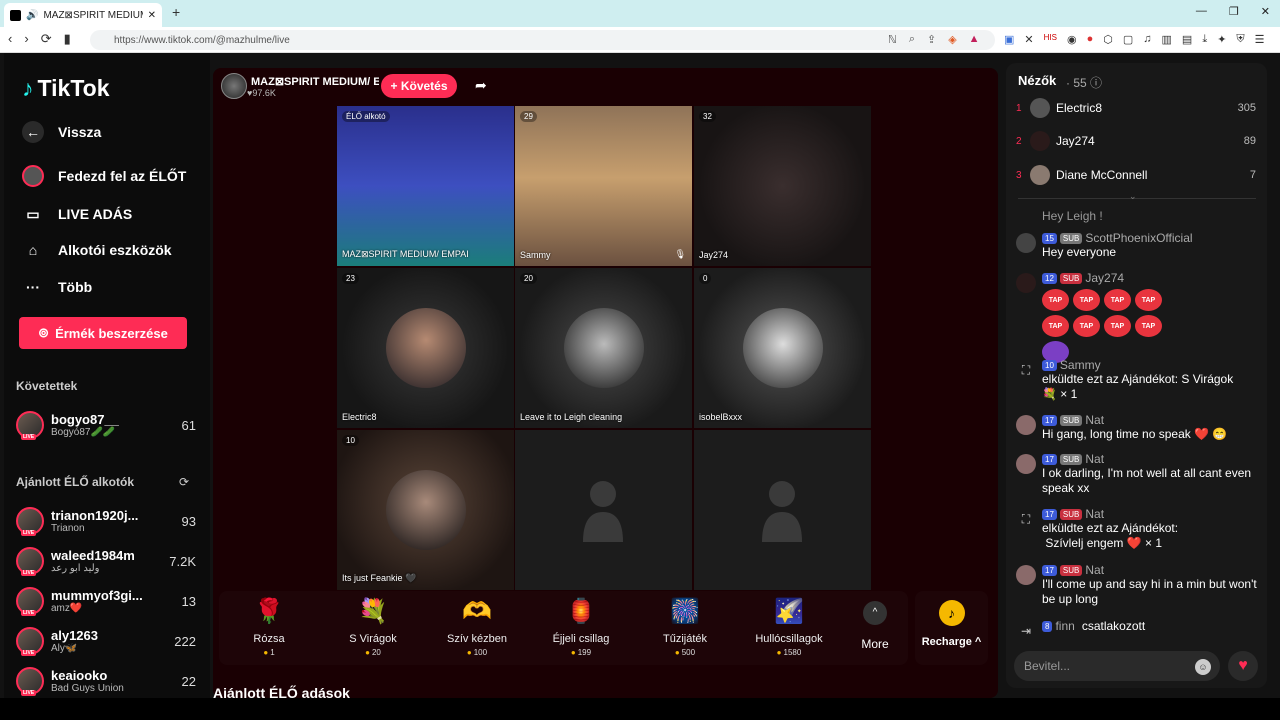 The height and width of the screenshot is (720, 1280). Describe the element at coordinates (974, 39) in the screenshot. I see `rewards-icon: ▲` at that location.